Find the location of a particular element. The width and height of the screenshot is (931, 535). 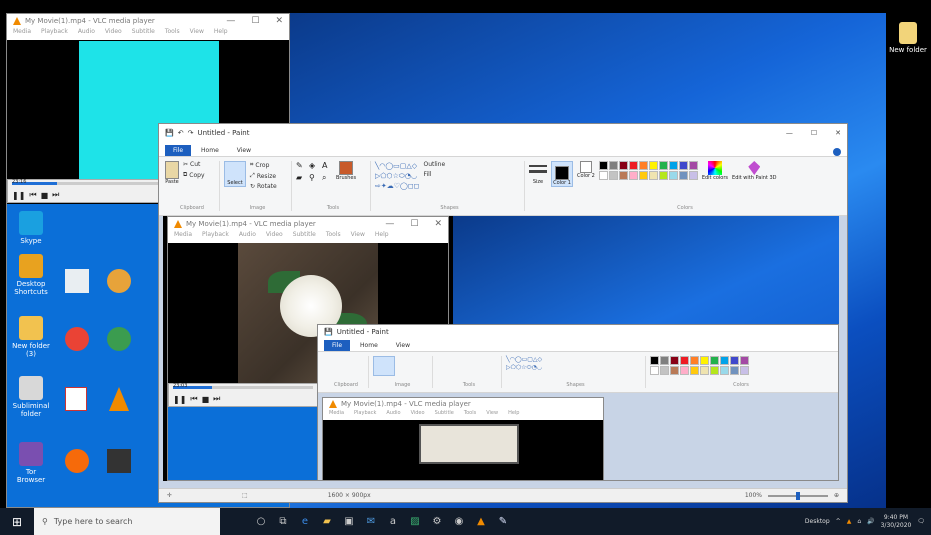

shapes-gallery: ╲◠◯▭▢△◇ ▷⬠⬡☆⬭◔◡ ⇨✦☁♡◯◻◻ is located at coordinates (397, 176).